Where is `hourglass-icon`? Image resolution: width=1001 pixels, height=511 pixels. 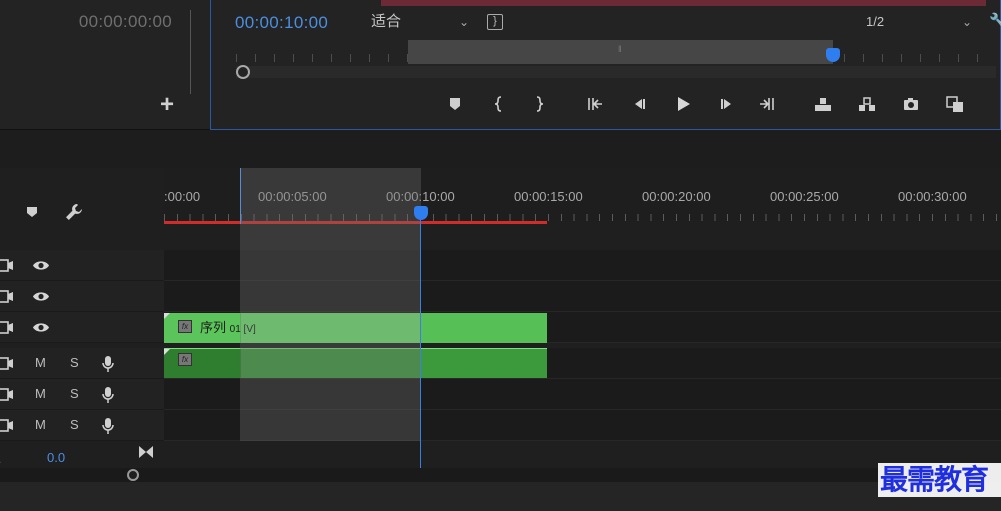 hourglass-icon is located at coordinates (146, 452).